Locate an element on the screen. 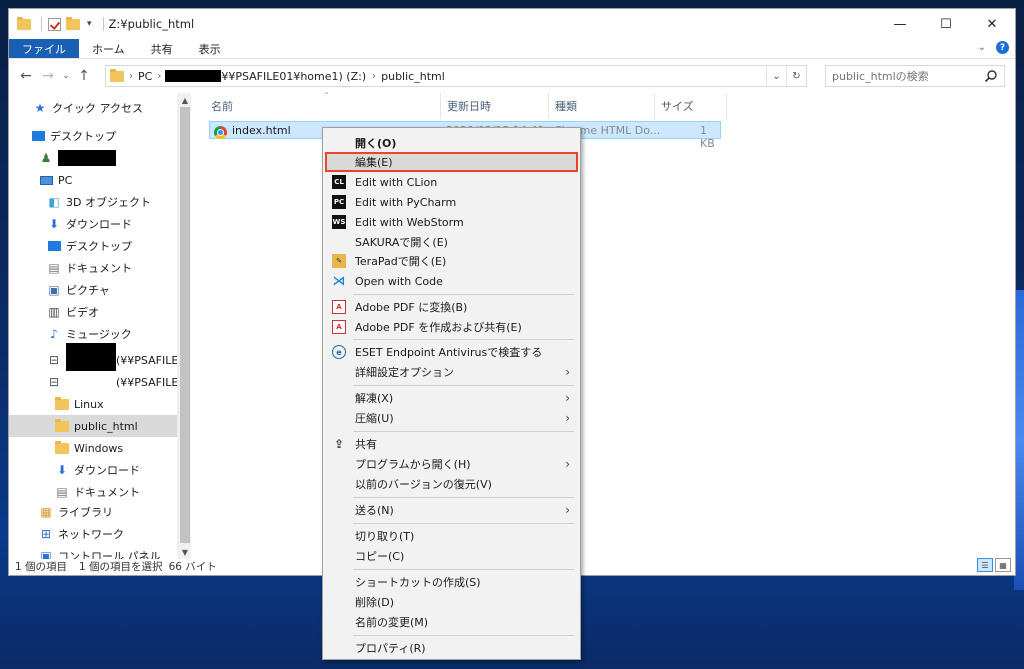 This screenshot has height=669, width=1024. menu-send-to: 送る(N) › is located at coordinates (451, 510).